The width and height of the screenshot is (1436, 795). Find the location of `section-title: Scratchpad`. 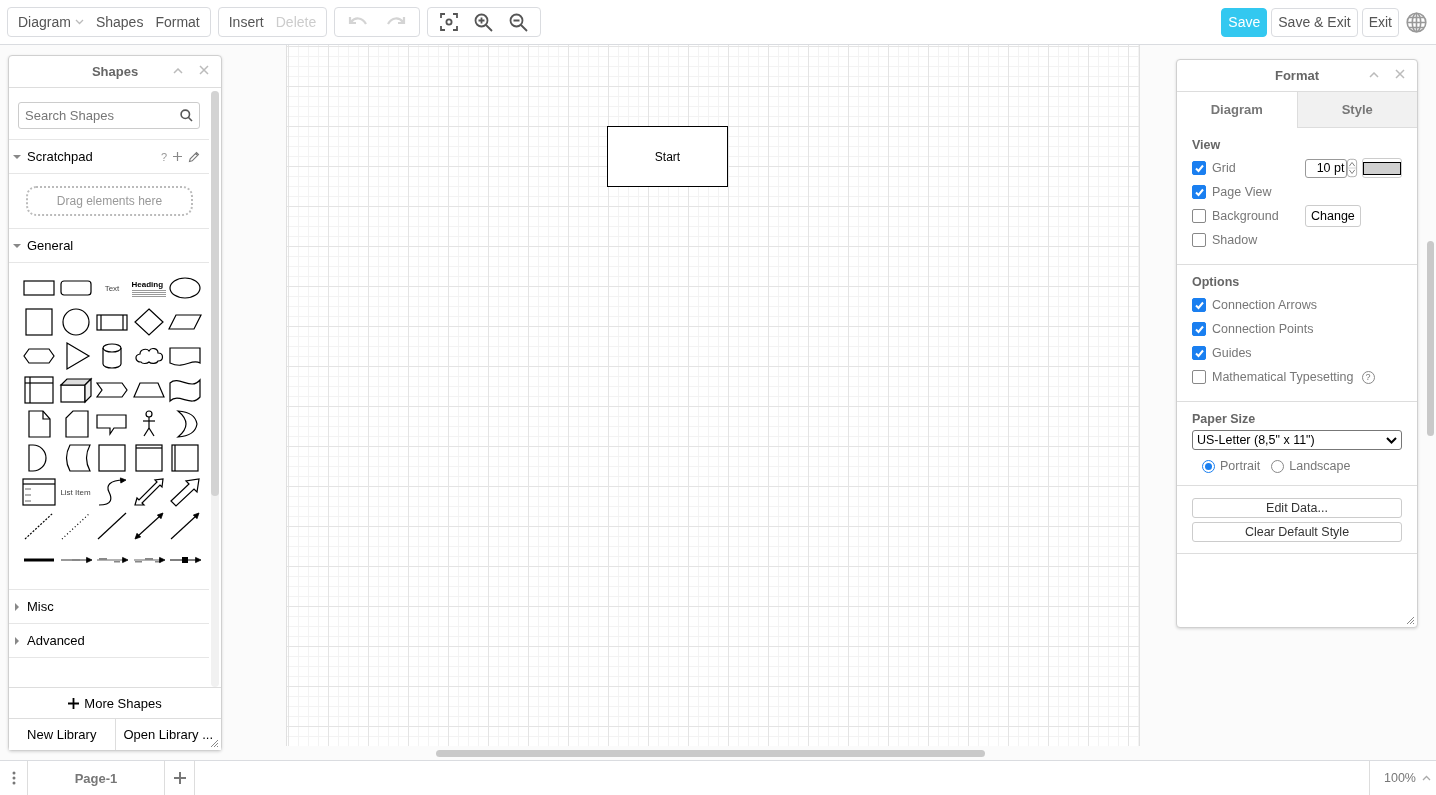

section-title: Scratchpad is located at coordinates (60, 156).